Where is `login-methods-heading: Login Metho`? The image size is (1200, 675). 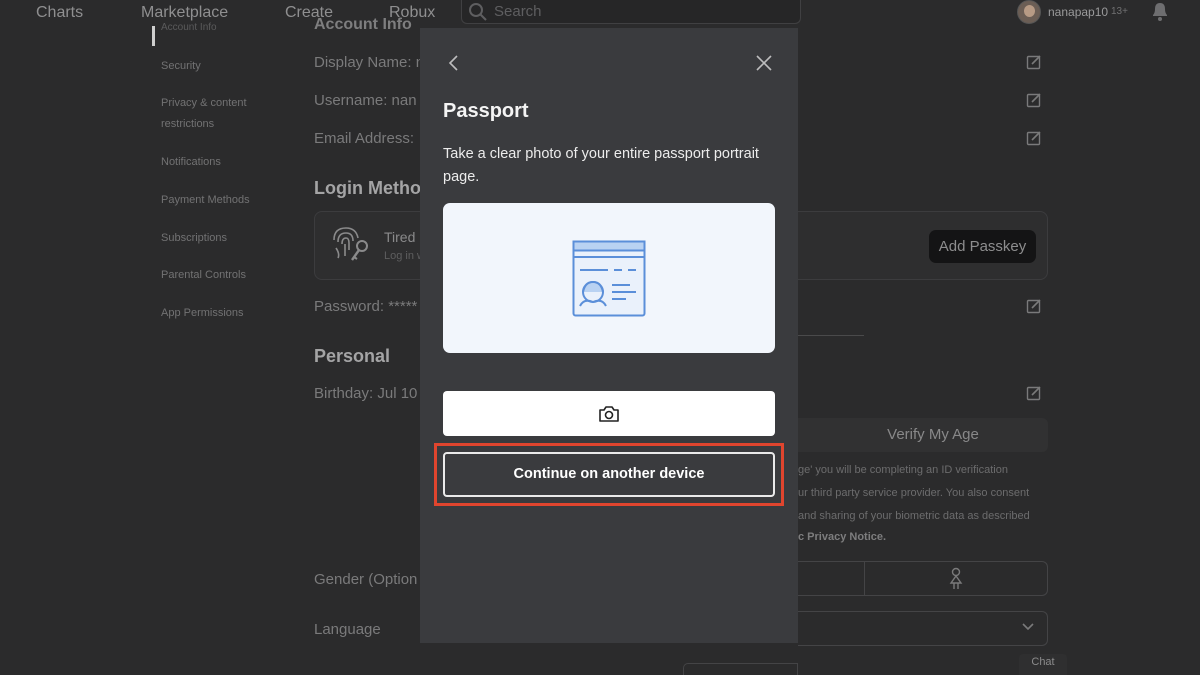
login-methods-heading: Login Metho is located at coordinates (367, 188).